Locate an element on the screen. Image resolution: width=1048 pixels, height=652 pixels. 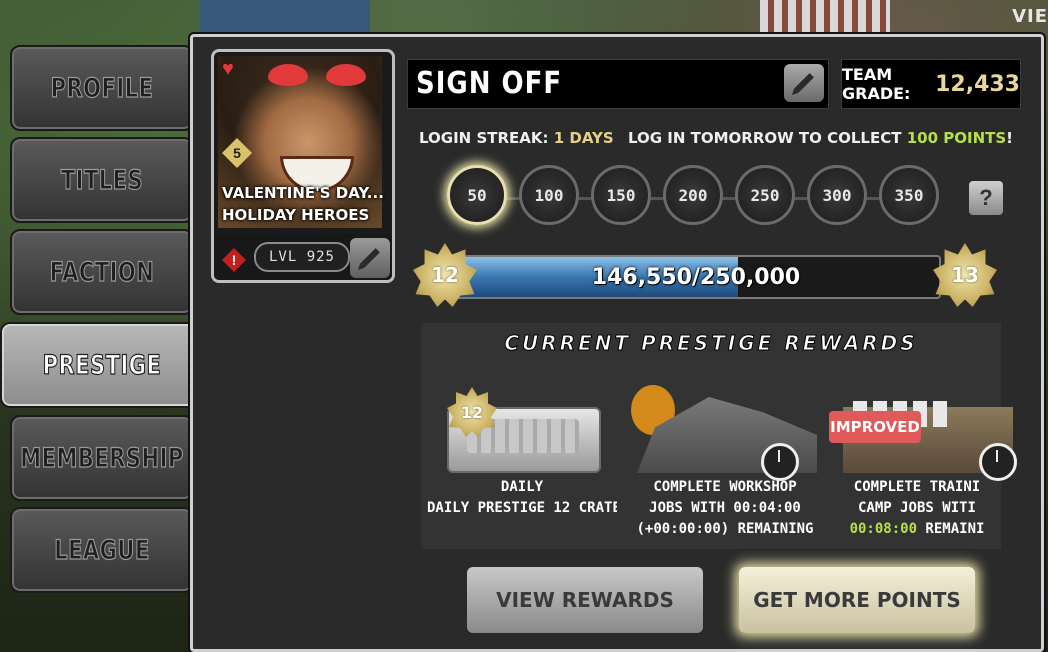
milestone-value: 150 is located at coordinates (621, 195).